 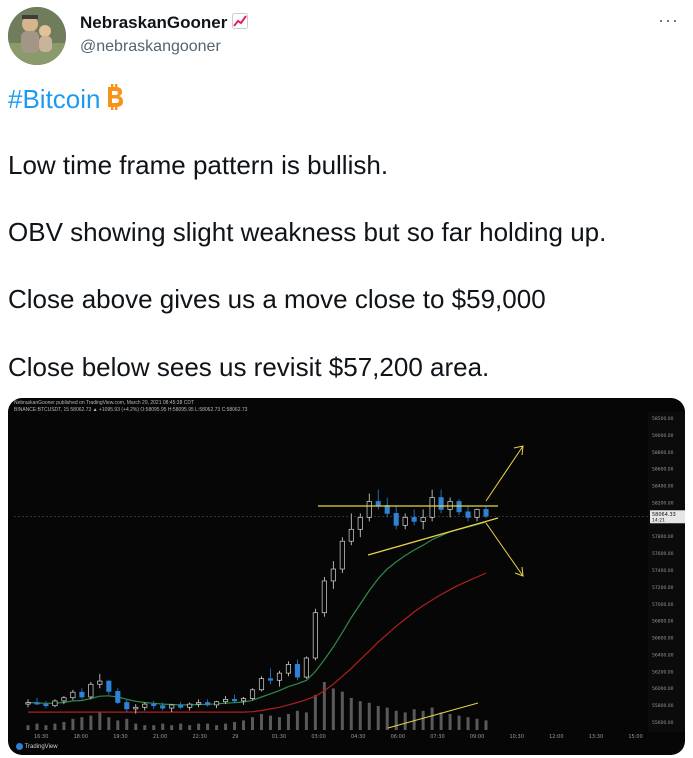 I want to click on author-name: NebraskanGooner, so click(x=164, y=23).